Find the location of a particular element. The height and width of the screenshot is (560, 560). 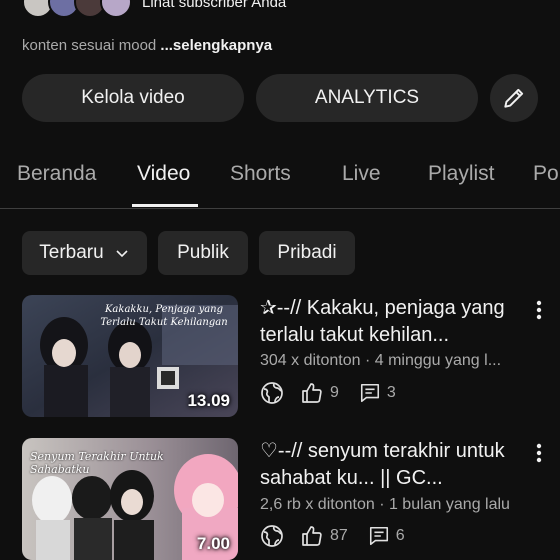

pencil-icon is located at coordinates (514, 98).